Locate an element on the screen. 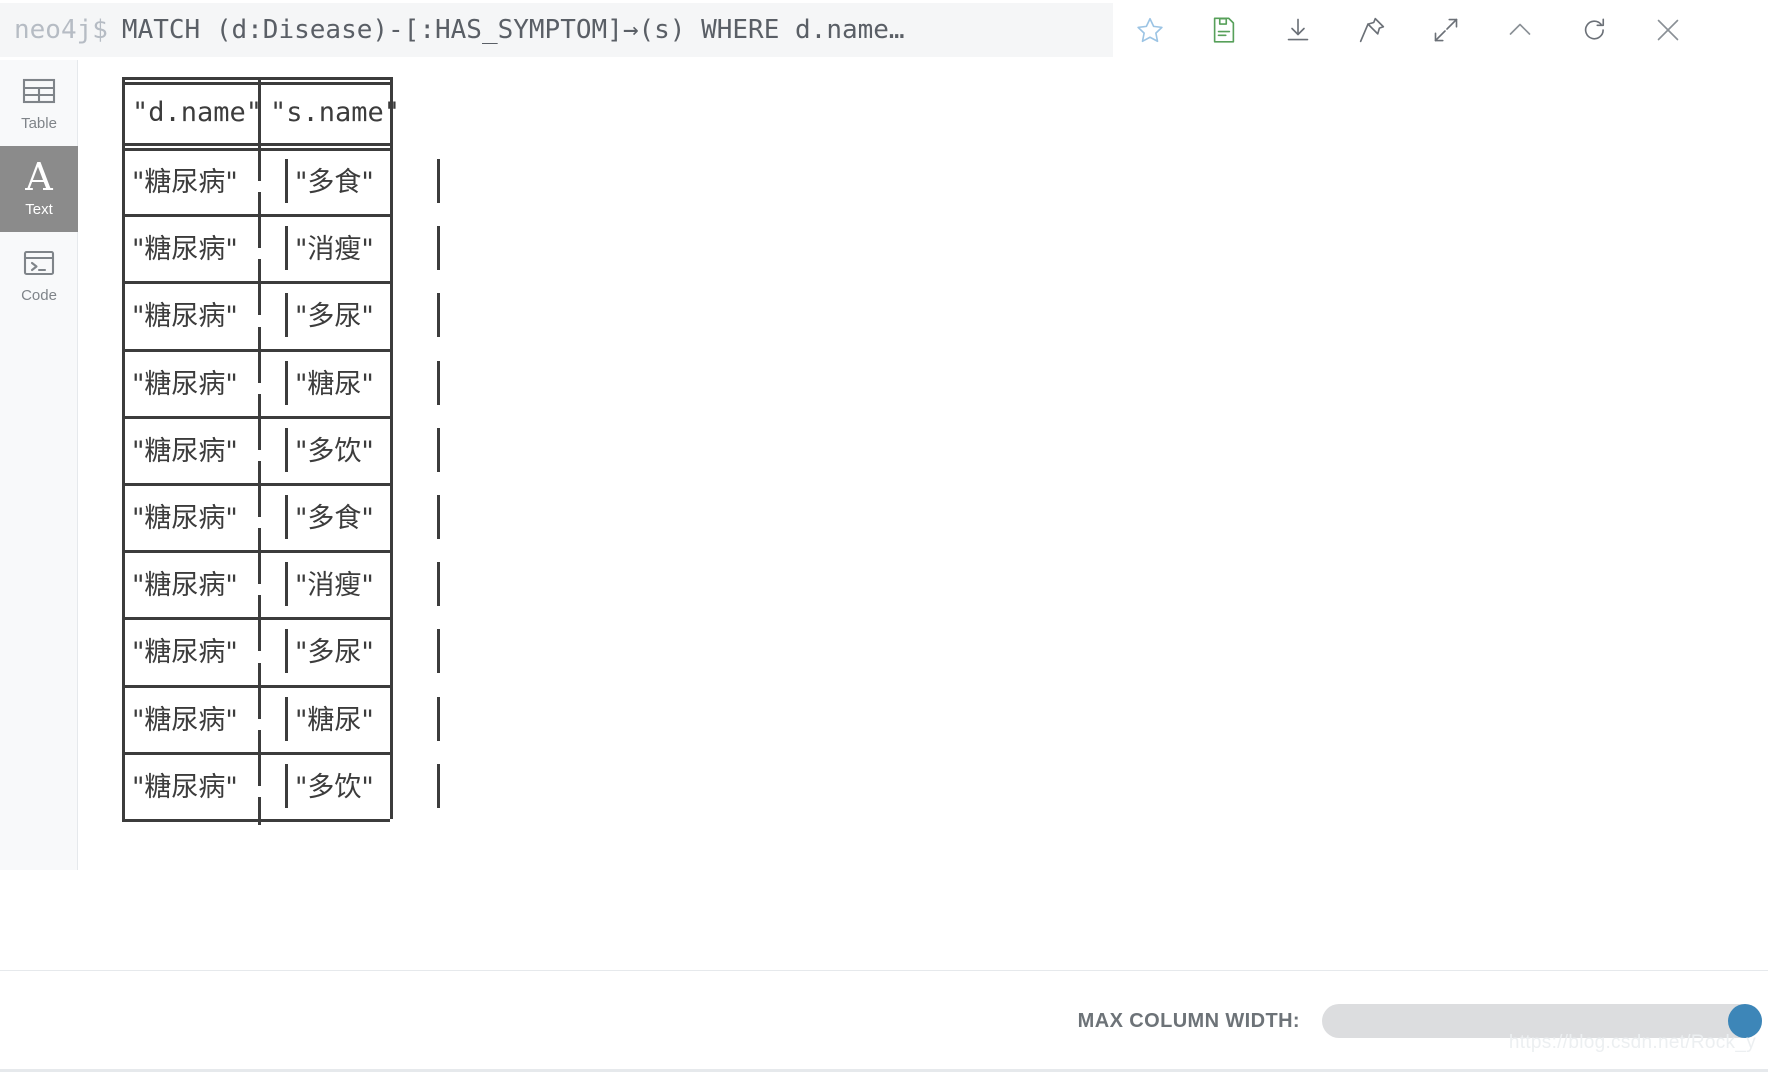 This screenshot has height=1072, width=1768. sidebar-item-text: A Text is located at coordinates (39, 189).